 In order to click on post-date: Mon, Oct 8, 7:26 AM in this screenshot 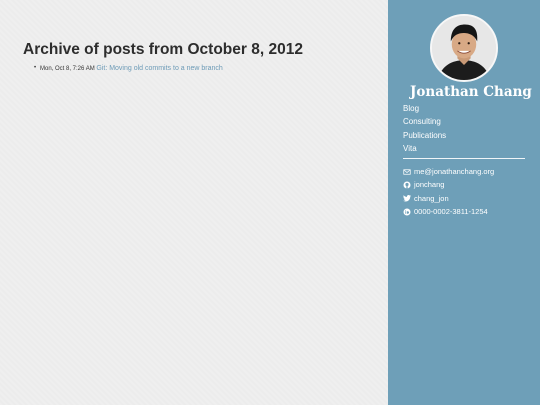, I will do `click(67, 69)`.